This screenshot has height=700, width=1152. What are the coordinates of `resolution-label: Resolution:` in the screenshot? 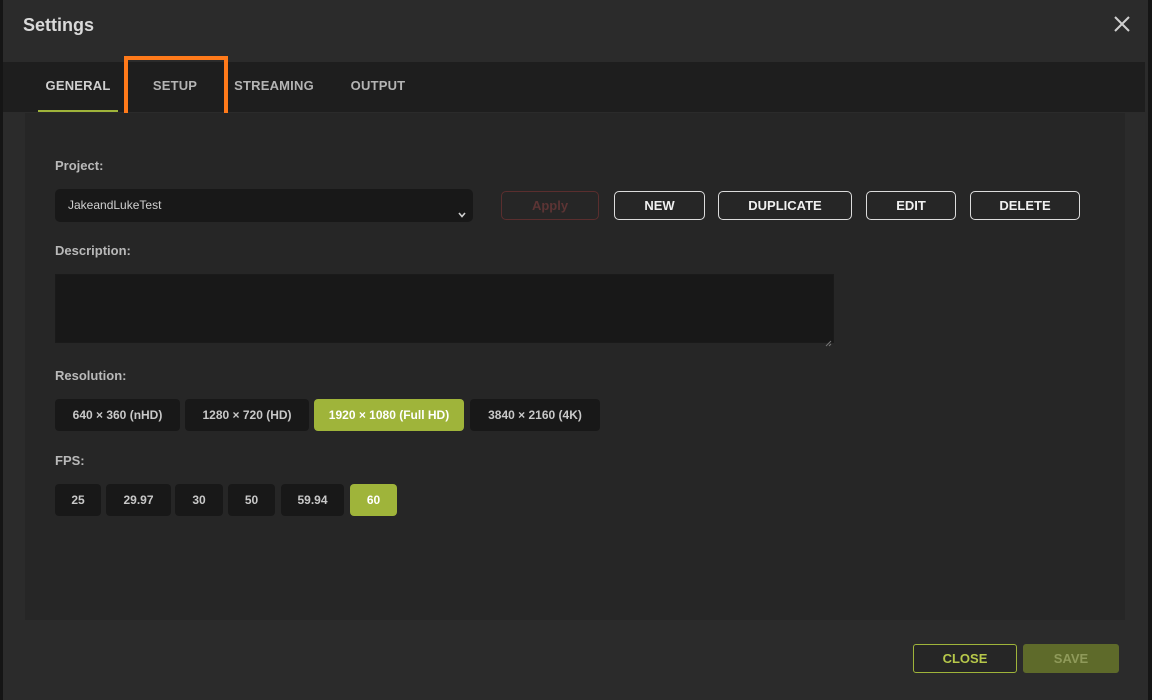 It's located at (91, 375).